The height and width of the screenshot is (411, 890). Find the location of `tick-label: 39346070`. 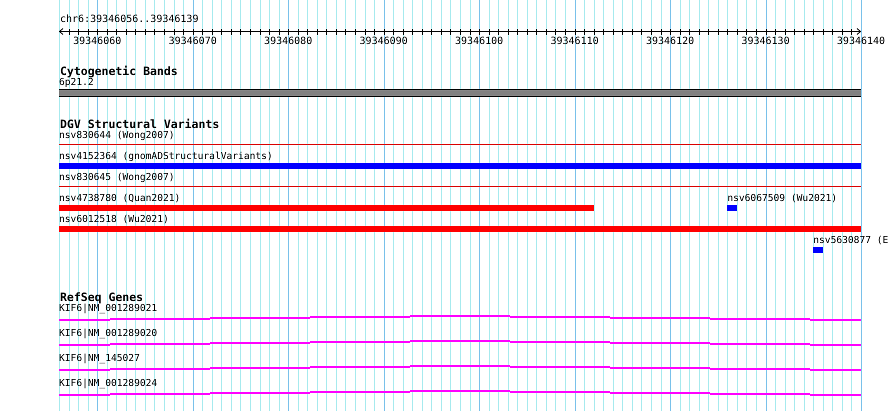

tick-label: 39346070 is located at coordinates (192, 41).